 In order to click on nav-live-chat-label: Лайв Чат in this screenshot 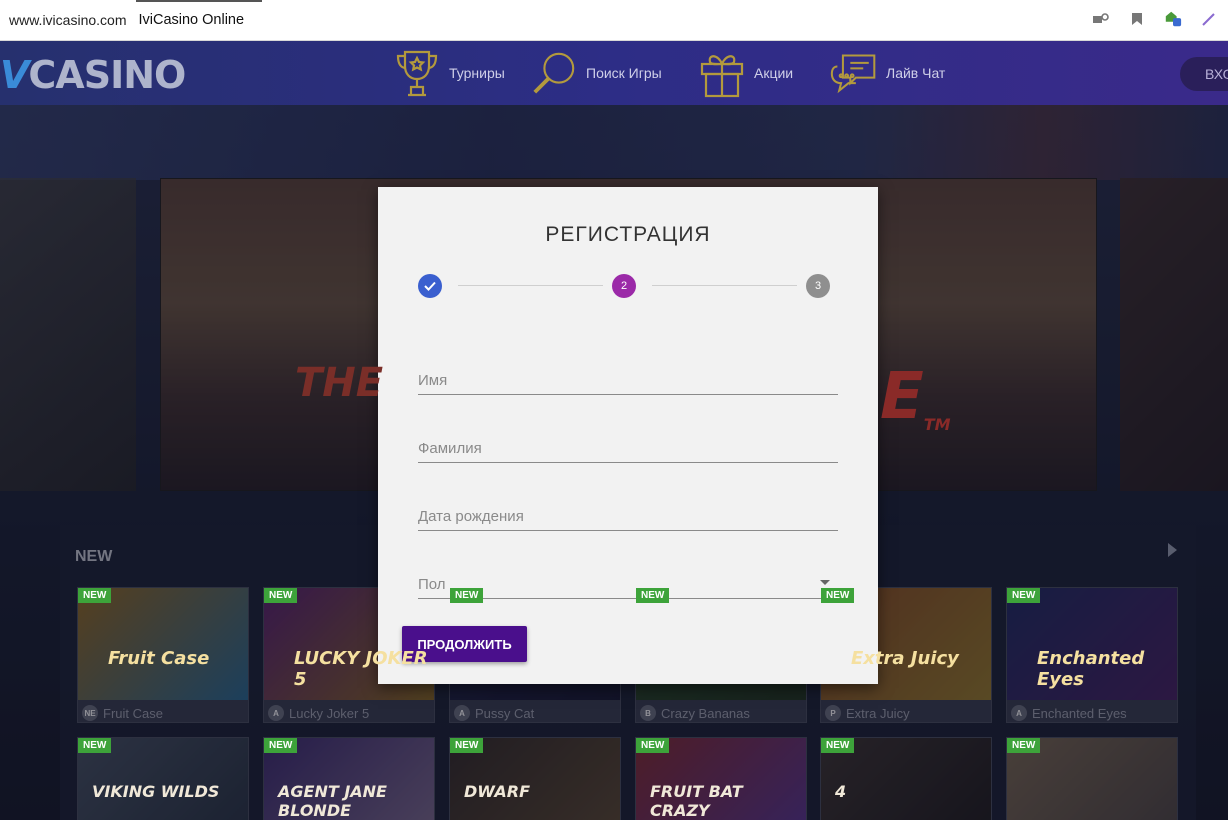, I will do `click(916, 73)`.